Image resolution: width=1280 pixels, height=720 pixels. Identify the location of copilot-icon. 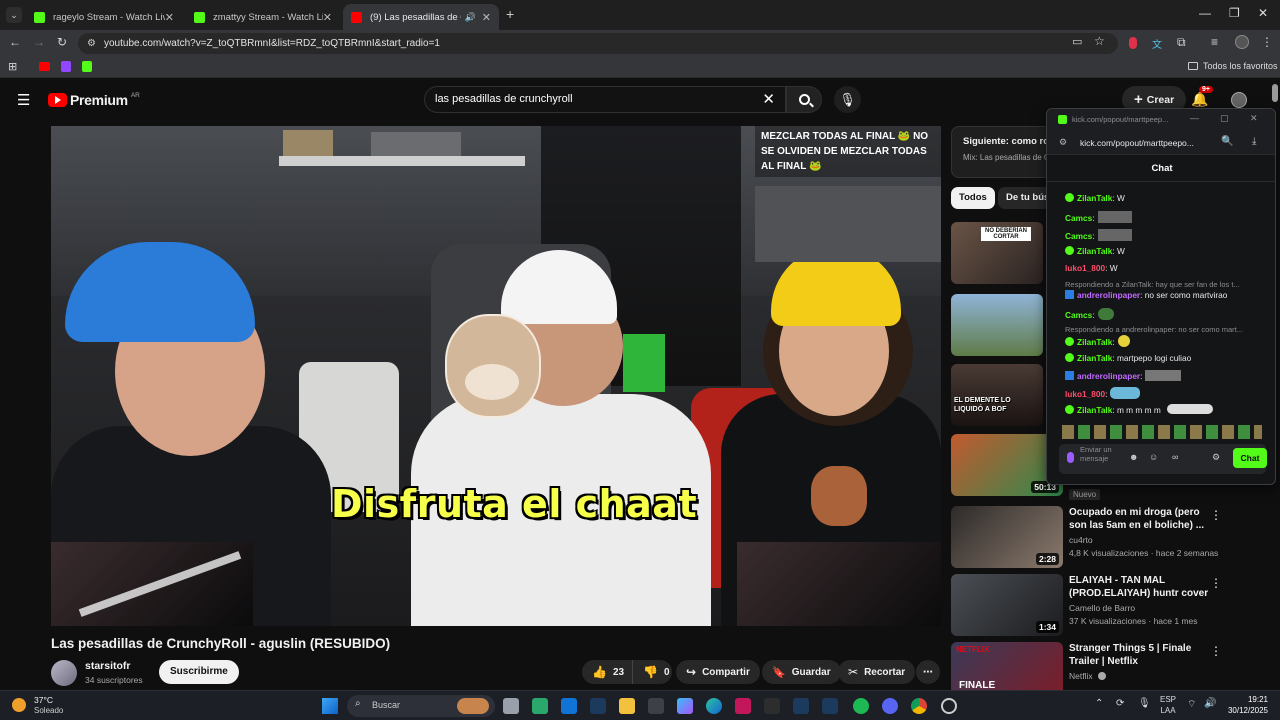
(685, 706).